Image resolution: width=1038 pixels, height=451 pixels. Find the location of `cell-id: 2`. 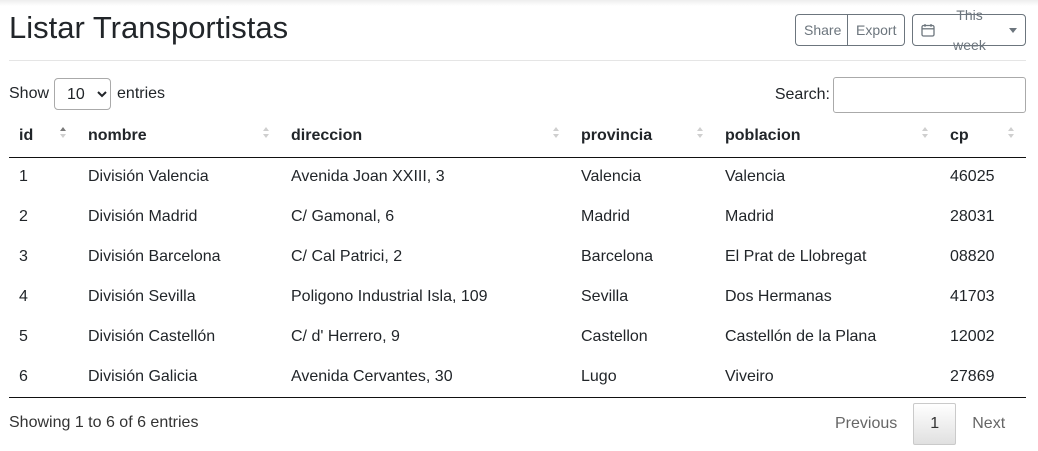

cell-id: 2 is located at coordinates (23, 216).